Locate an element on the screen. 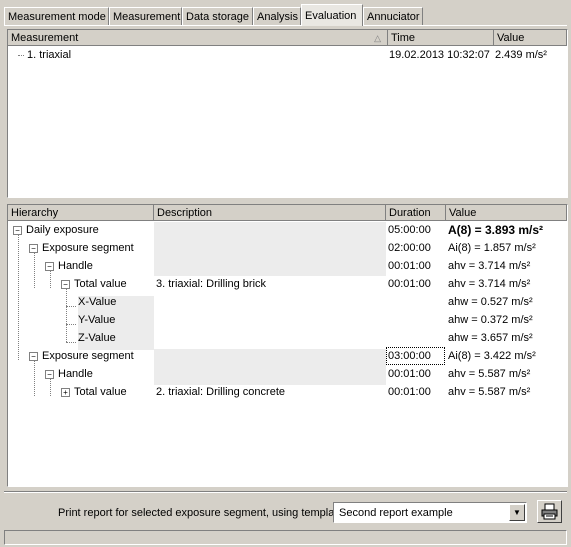 Image resolution: width=571 pixels, height=547 pixels. value-cell: ahw = 3.657 m/s² is located at coordinates (490, 338).